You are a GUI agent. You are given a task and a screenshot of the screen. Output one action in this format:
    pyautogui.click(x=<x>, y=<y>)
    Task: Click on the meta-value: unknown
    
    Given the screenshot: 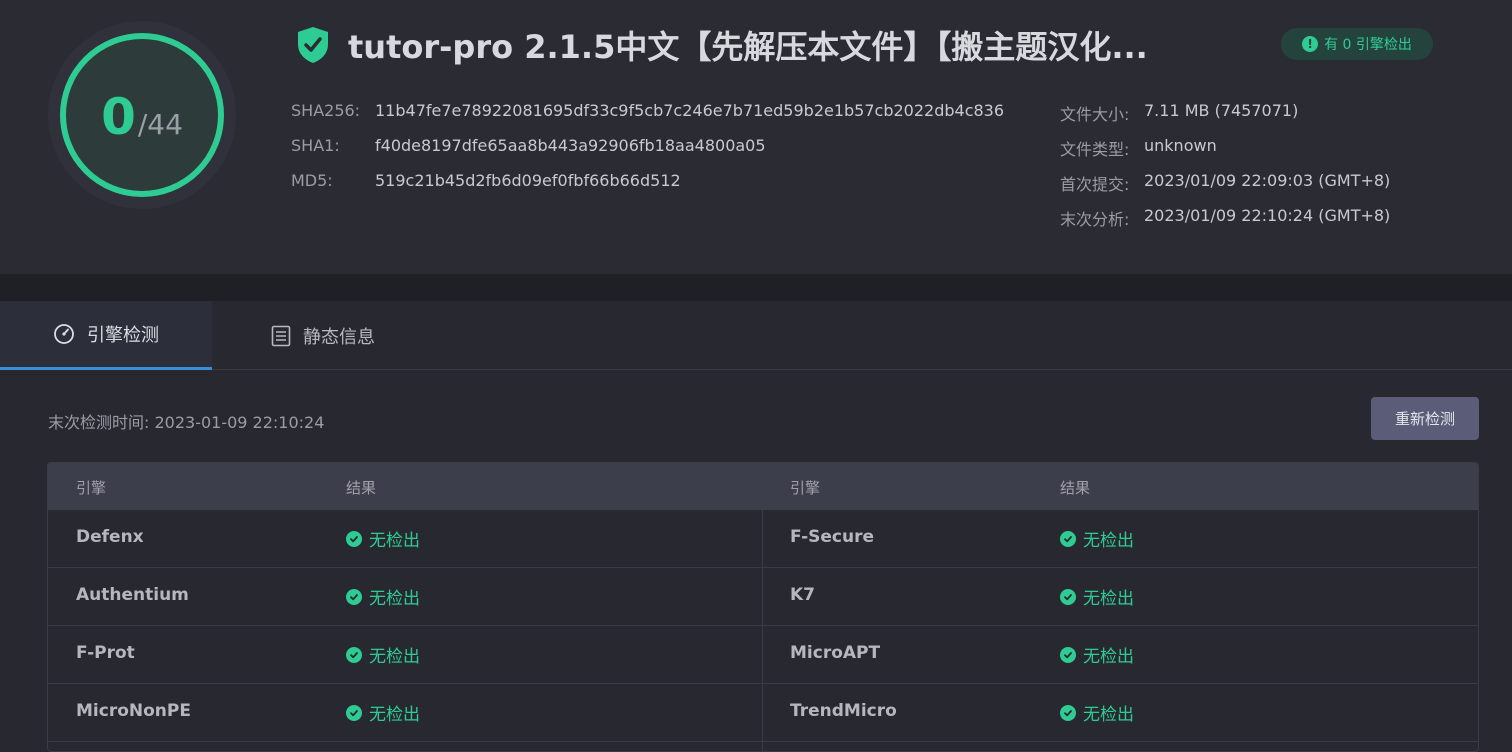 What is the action you would take?
    pyautogui.click(x=1180, y=145)
    